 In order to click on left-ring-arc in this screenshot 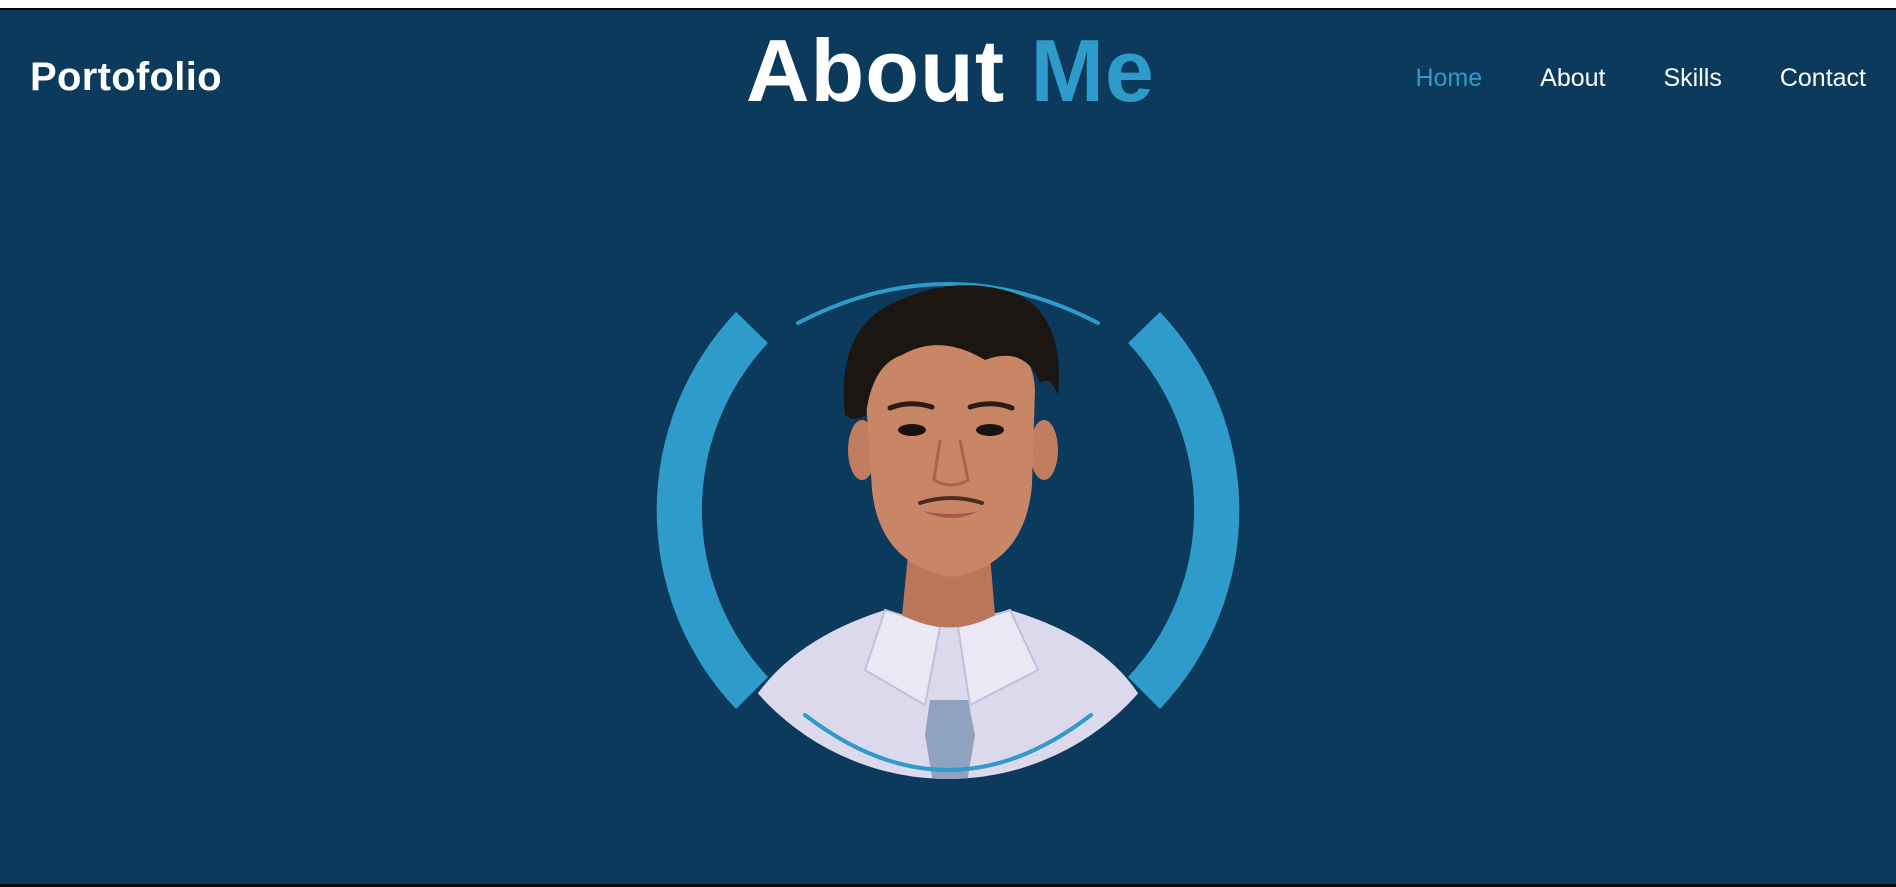, I will do `click(712, 510)`.